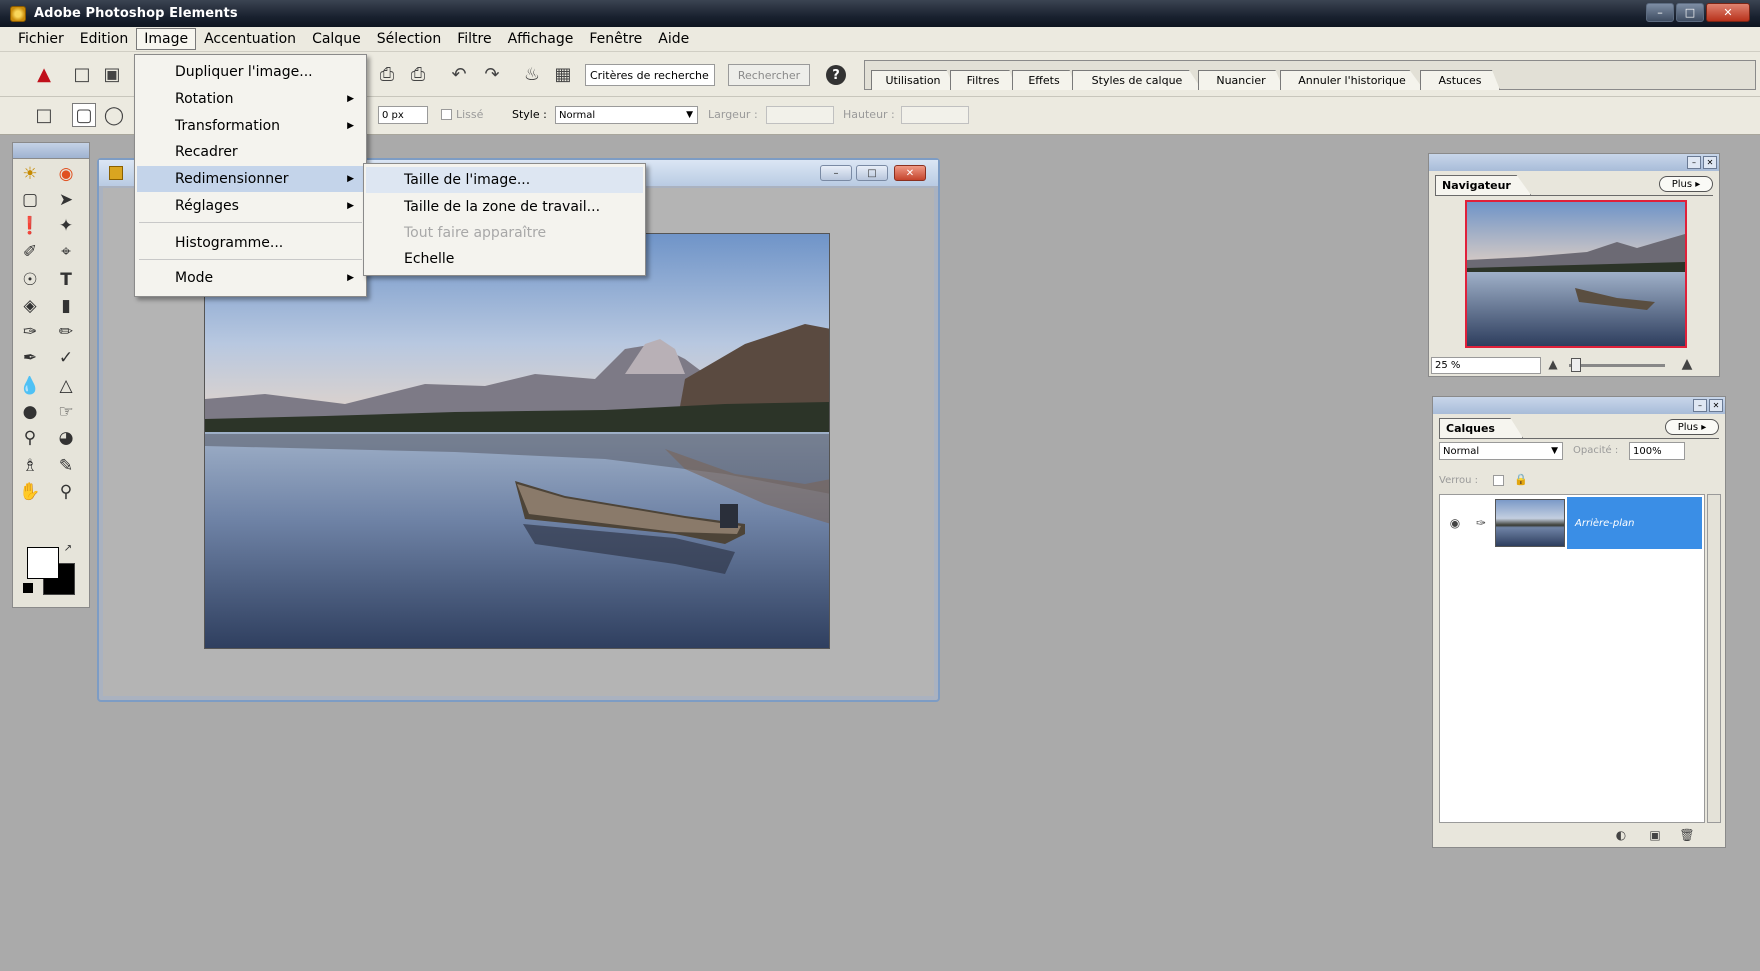 The height and width of the screenshot is (971, 1760). Describe the element at coordinates (41, 39) in the screenshot. I see `menu-fichier: Fichier` at that location.